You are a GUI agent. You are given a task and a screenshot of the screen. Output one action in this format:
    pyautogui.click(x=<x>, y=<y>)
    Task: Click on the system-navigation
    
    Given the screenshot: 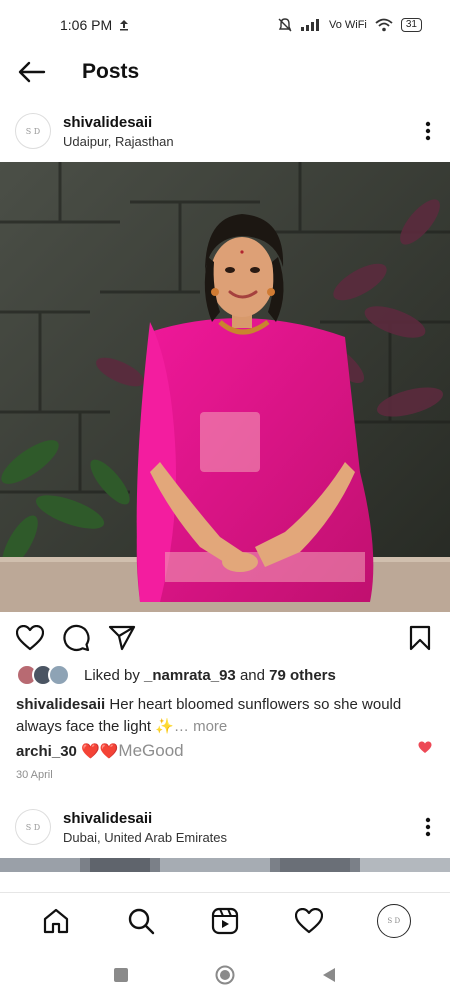 What is the action you would take?
    pyautogui.click(x=225, y=975)
    